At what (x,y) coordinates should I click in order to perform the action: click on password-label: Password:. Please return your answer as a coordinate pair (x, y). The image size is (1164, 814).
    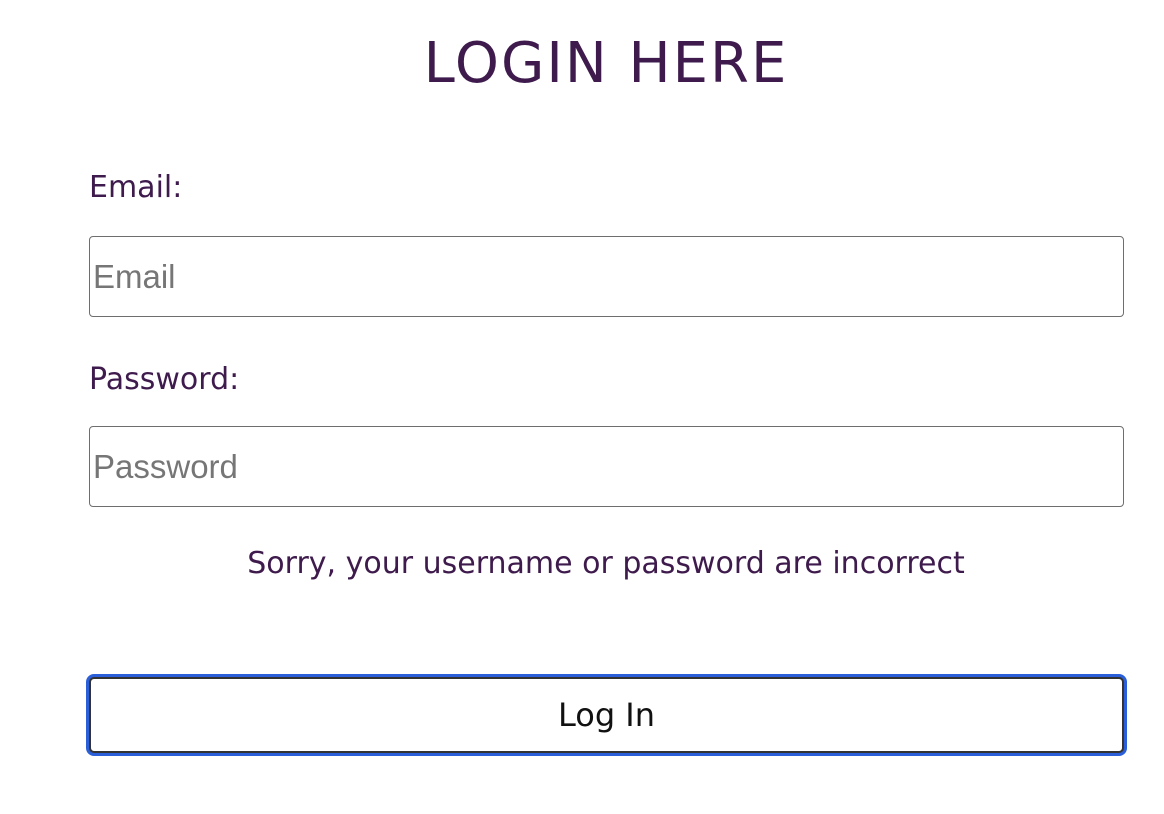
    Looking at the image, I should click on (164, 379).